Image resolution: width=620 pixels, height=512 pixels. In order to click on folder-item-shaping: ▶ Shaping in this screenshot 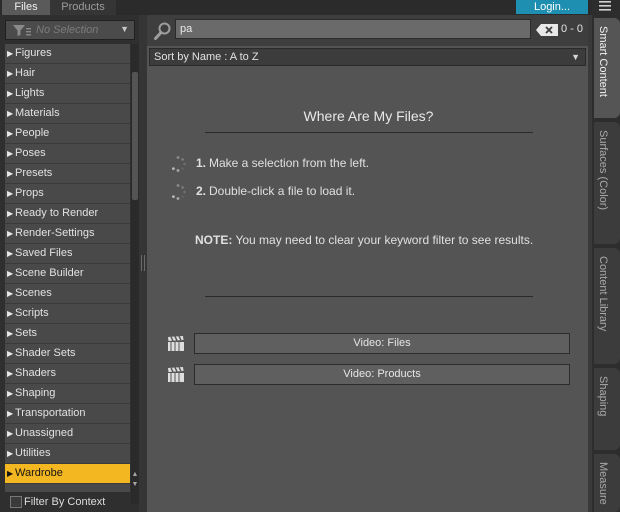, I will do `click(67, 394)`.